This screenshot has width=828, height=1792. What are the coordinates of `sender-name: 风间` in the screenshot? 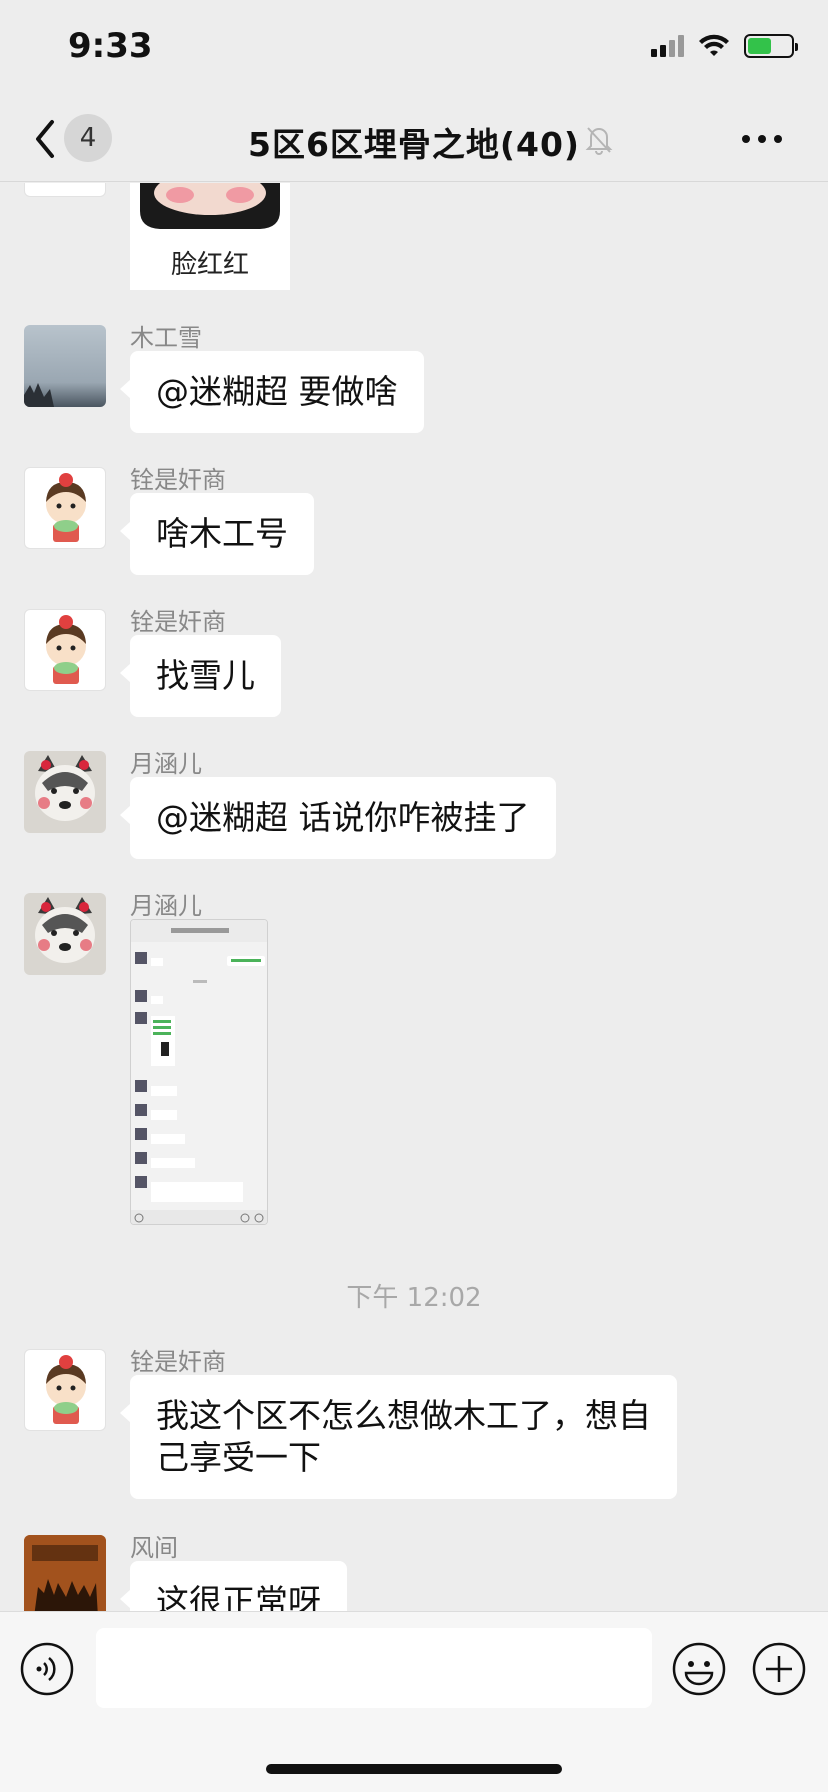 It's located at (154, 1548).